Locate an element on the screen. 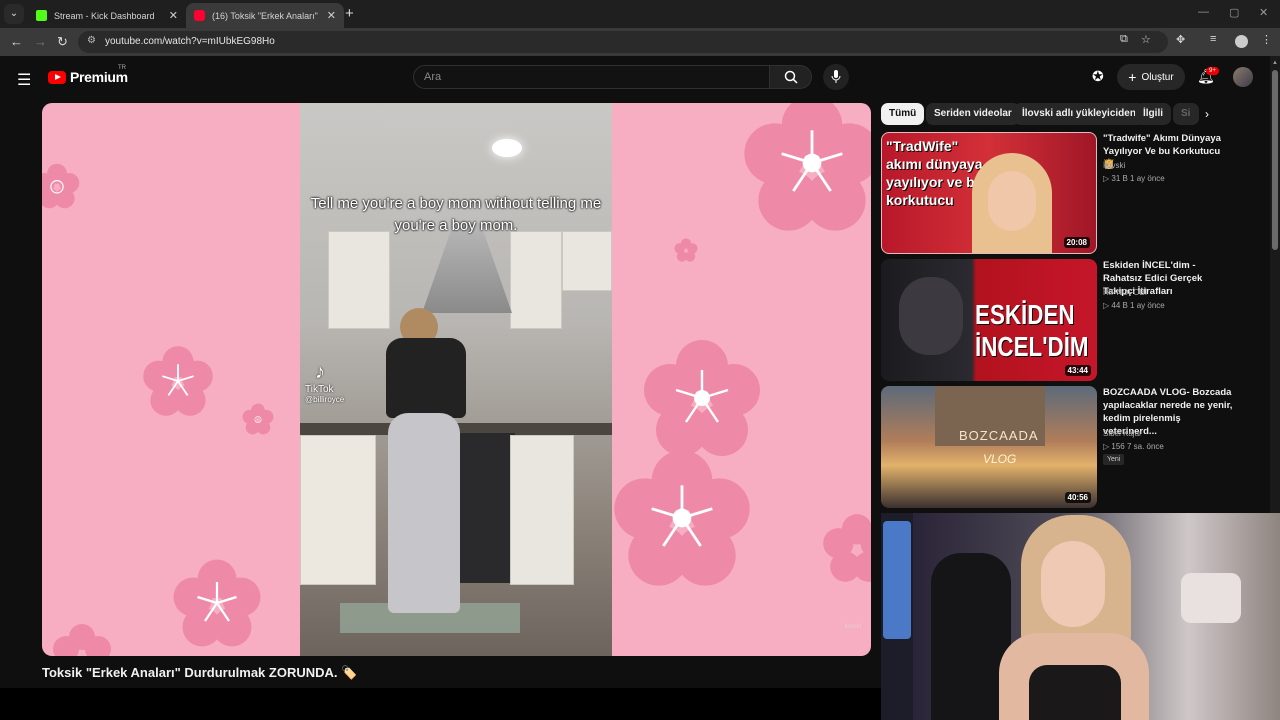 Image resolution: width=1280 pixels, height=720 pixels. below-video-area is located at coordinates (456, 704).